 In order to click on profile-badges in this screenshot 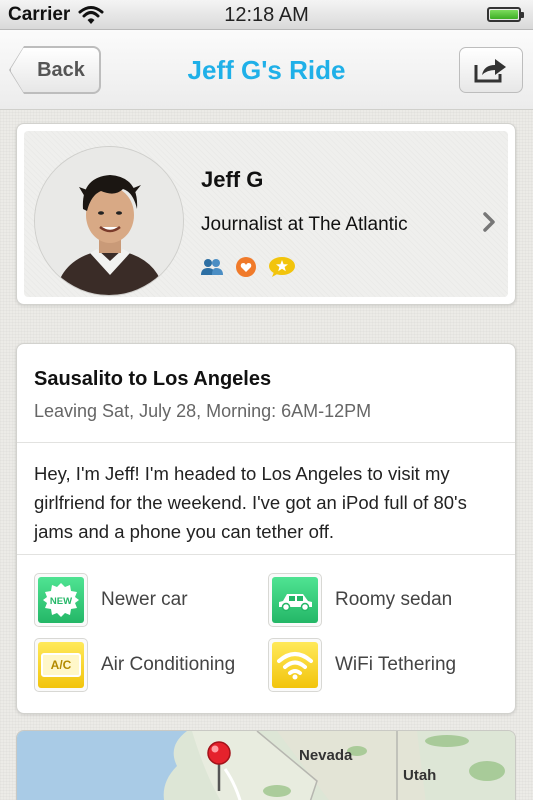, I will do `click(248, 267)`.